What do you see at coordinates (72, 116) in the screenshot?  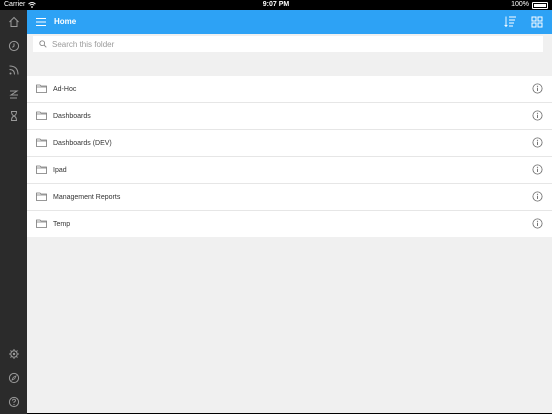 I see `folder-name: Dashboards` at bounding box center [72, 116].